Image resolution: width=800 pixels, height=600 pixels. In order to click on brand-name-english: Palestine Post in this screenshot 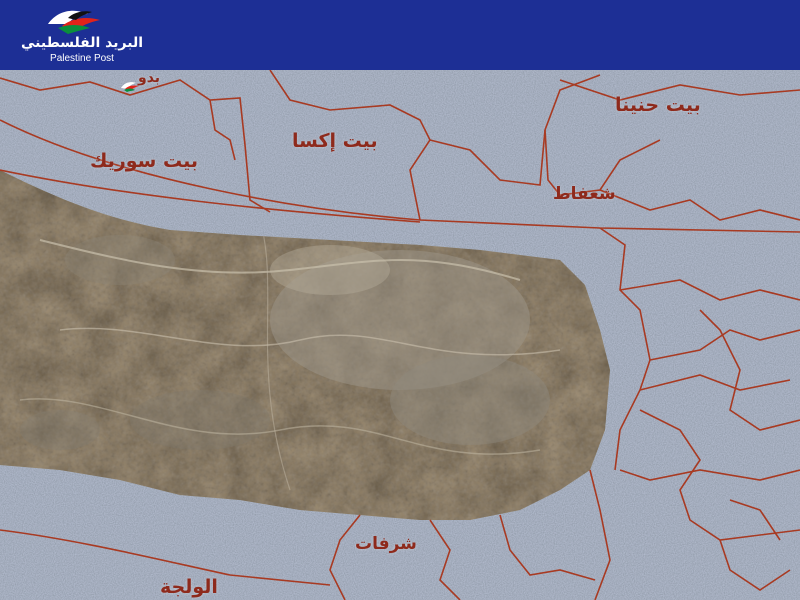, I will do `click(82, 58)`.